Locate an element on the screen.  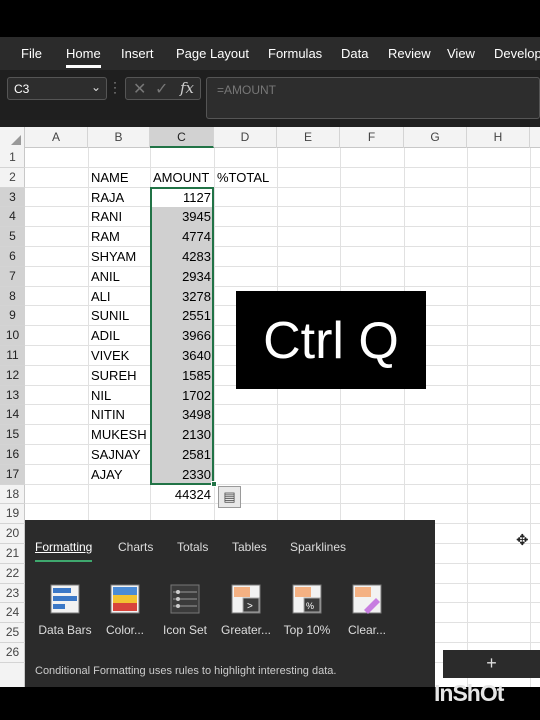
name-cell: ALI is located at coordinates (101, 297).